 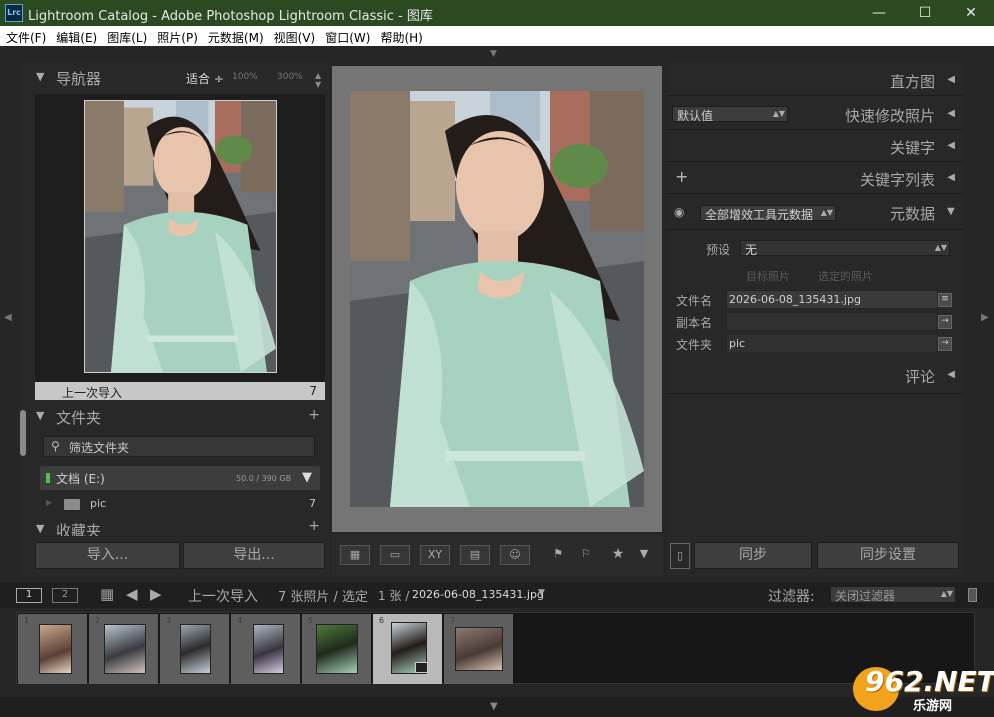 What do you see at coordinates (314, 415) in the screenshot?
I see `add-folder-icon: +` at bounding box center [314, 415].